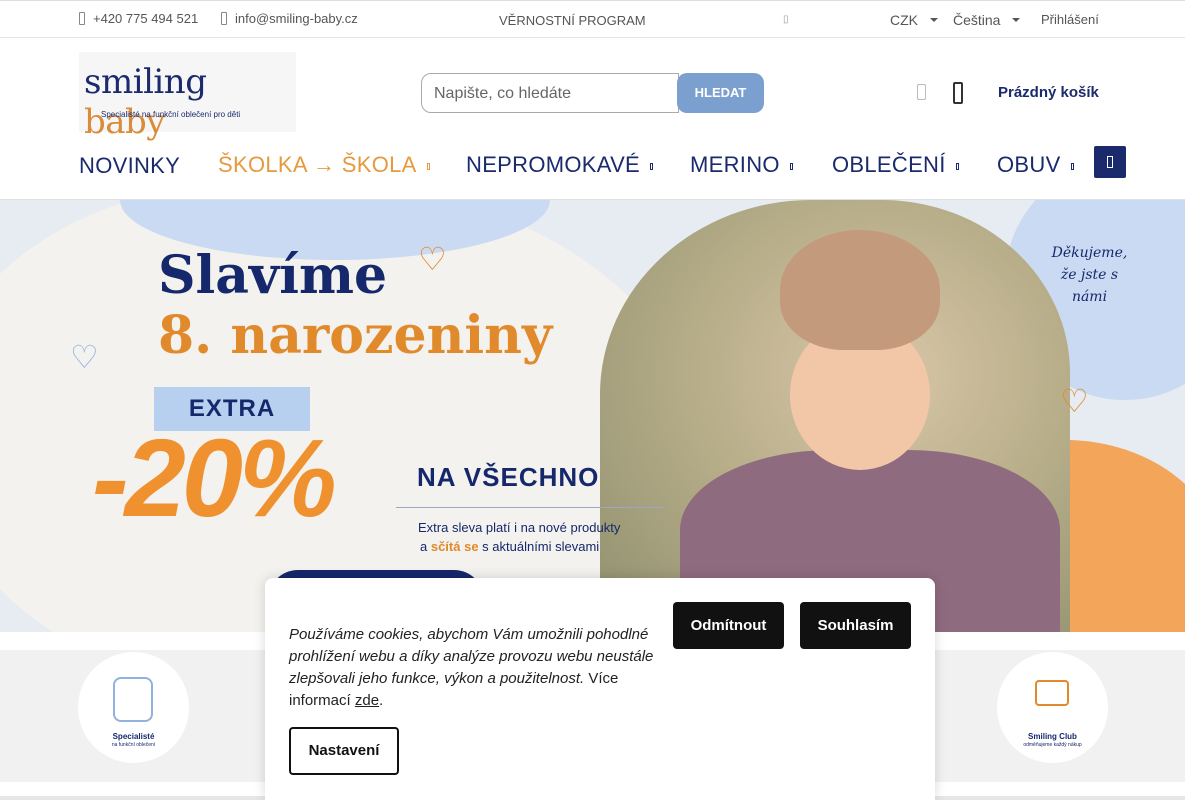 The height and width of the screenshot is (800, 1200). What do you see at coordinates (855, 625) in the screenshot?
I see `accept-cookies-button: Souhlasím` at bounding box center [855, 625].